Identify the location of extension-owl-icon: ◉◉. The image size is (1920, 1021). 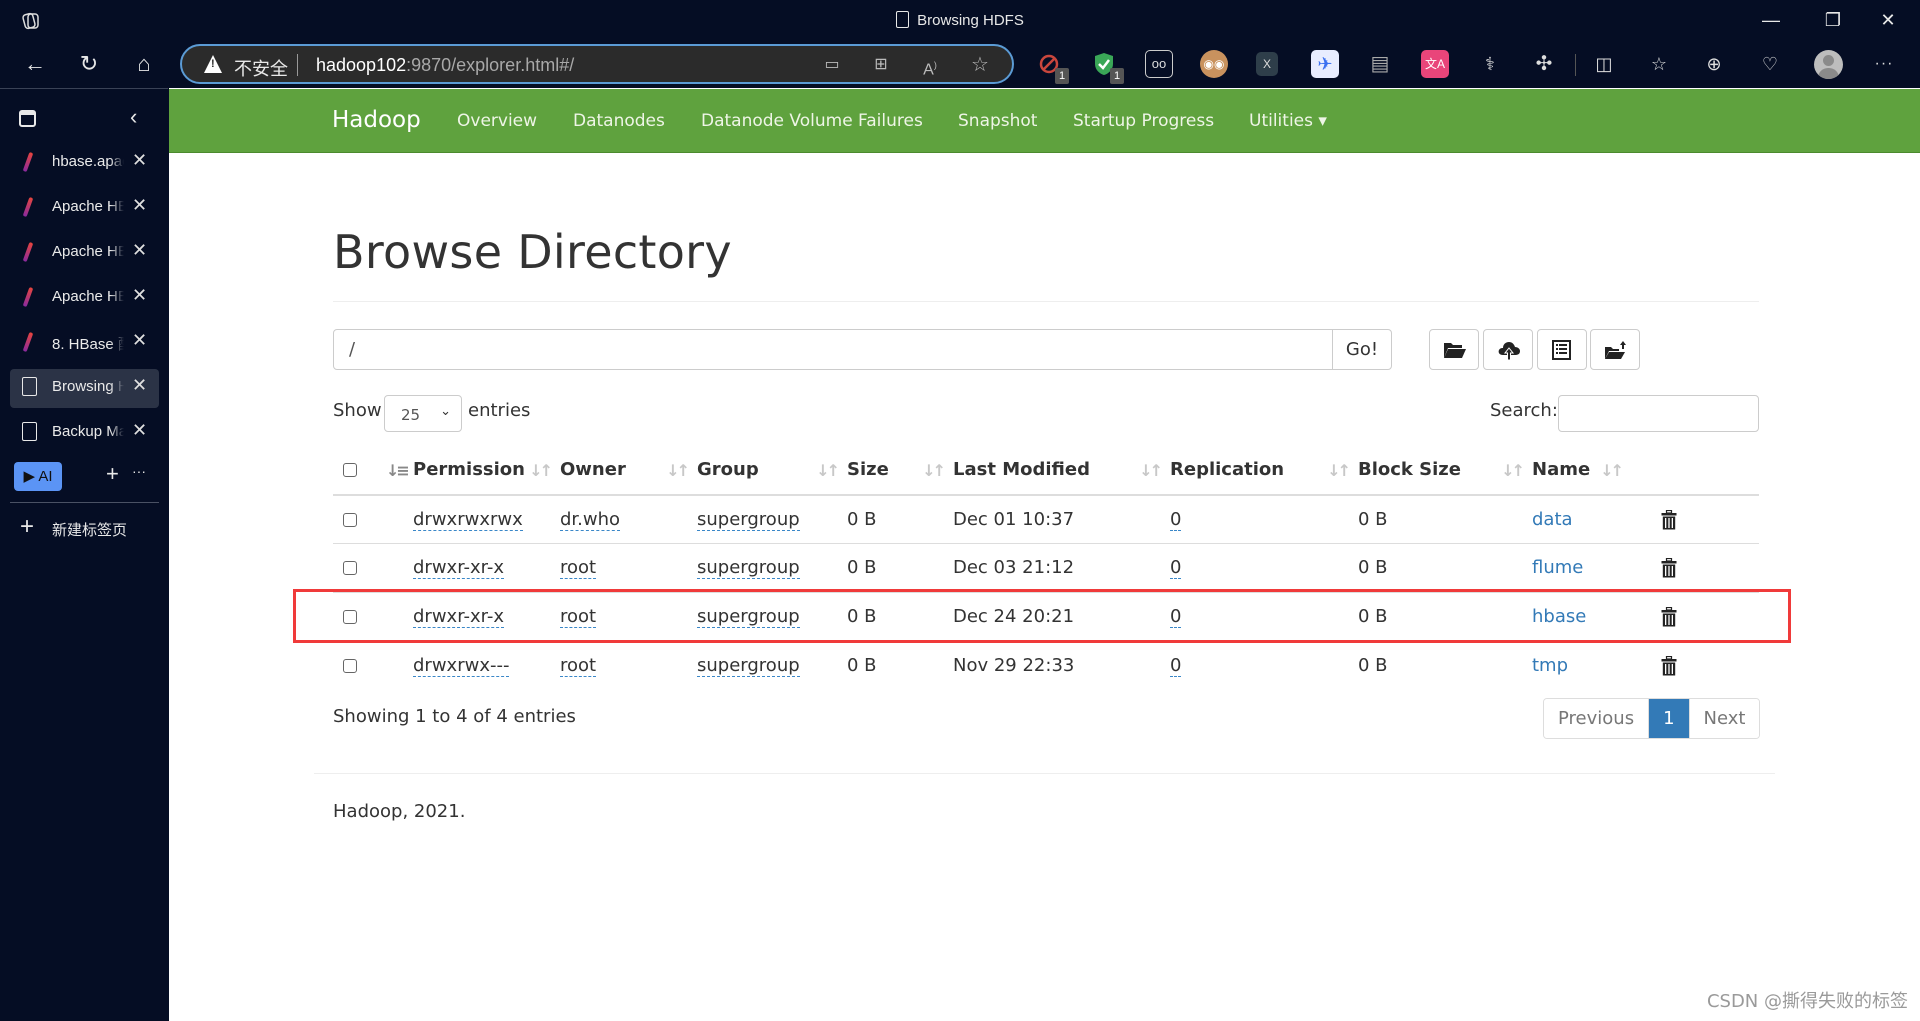
(1214, 64).